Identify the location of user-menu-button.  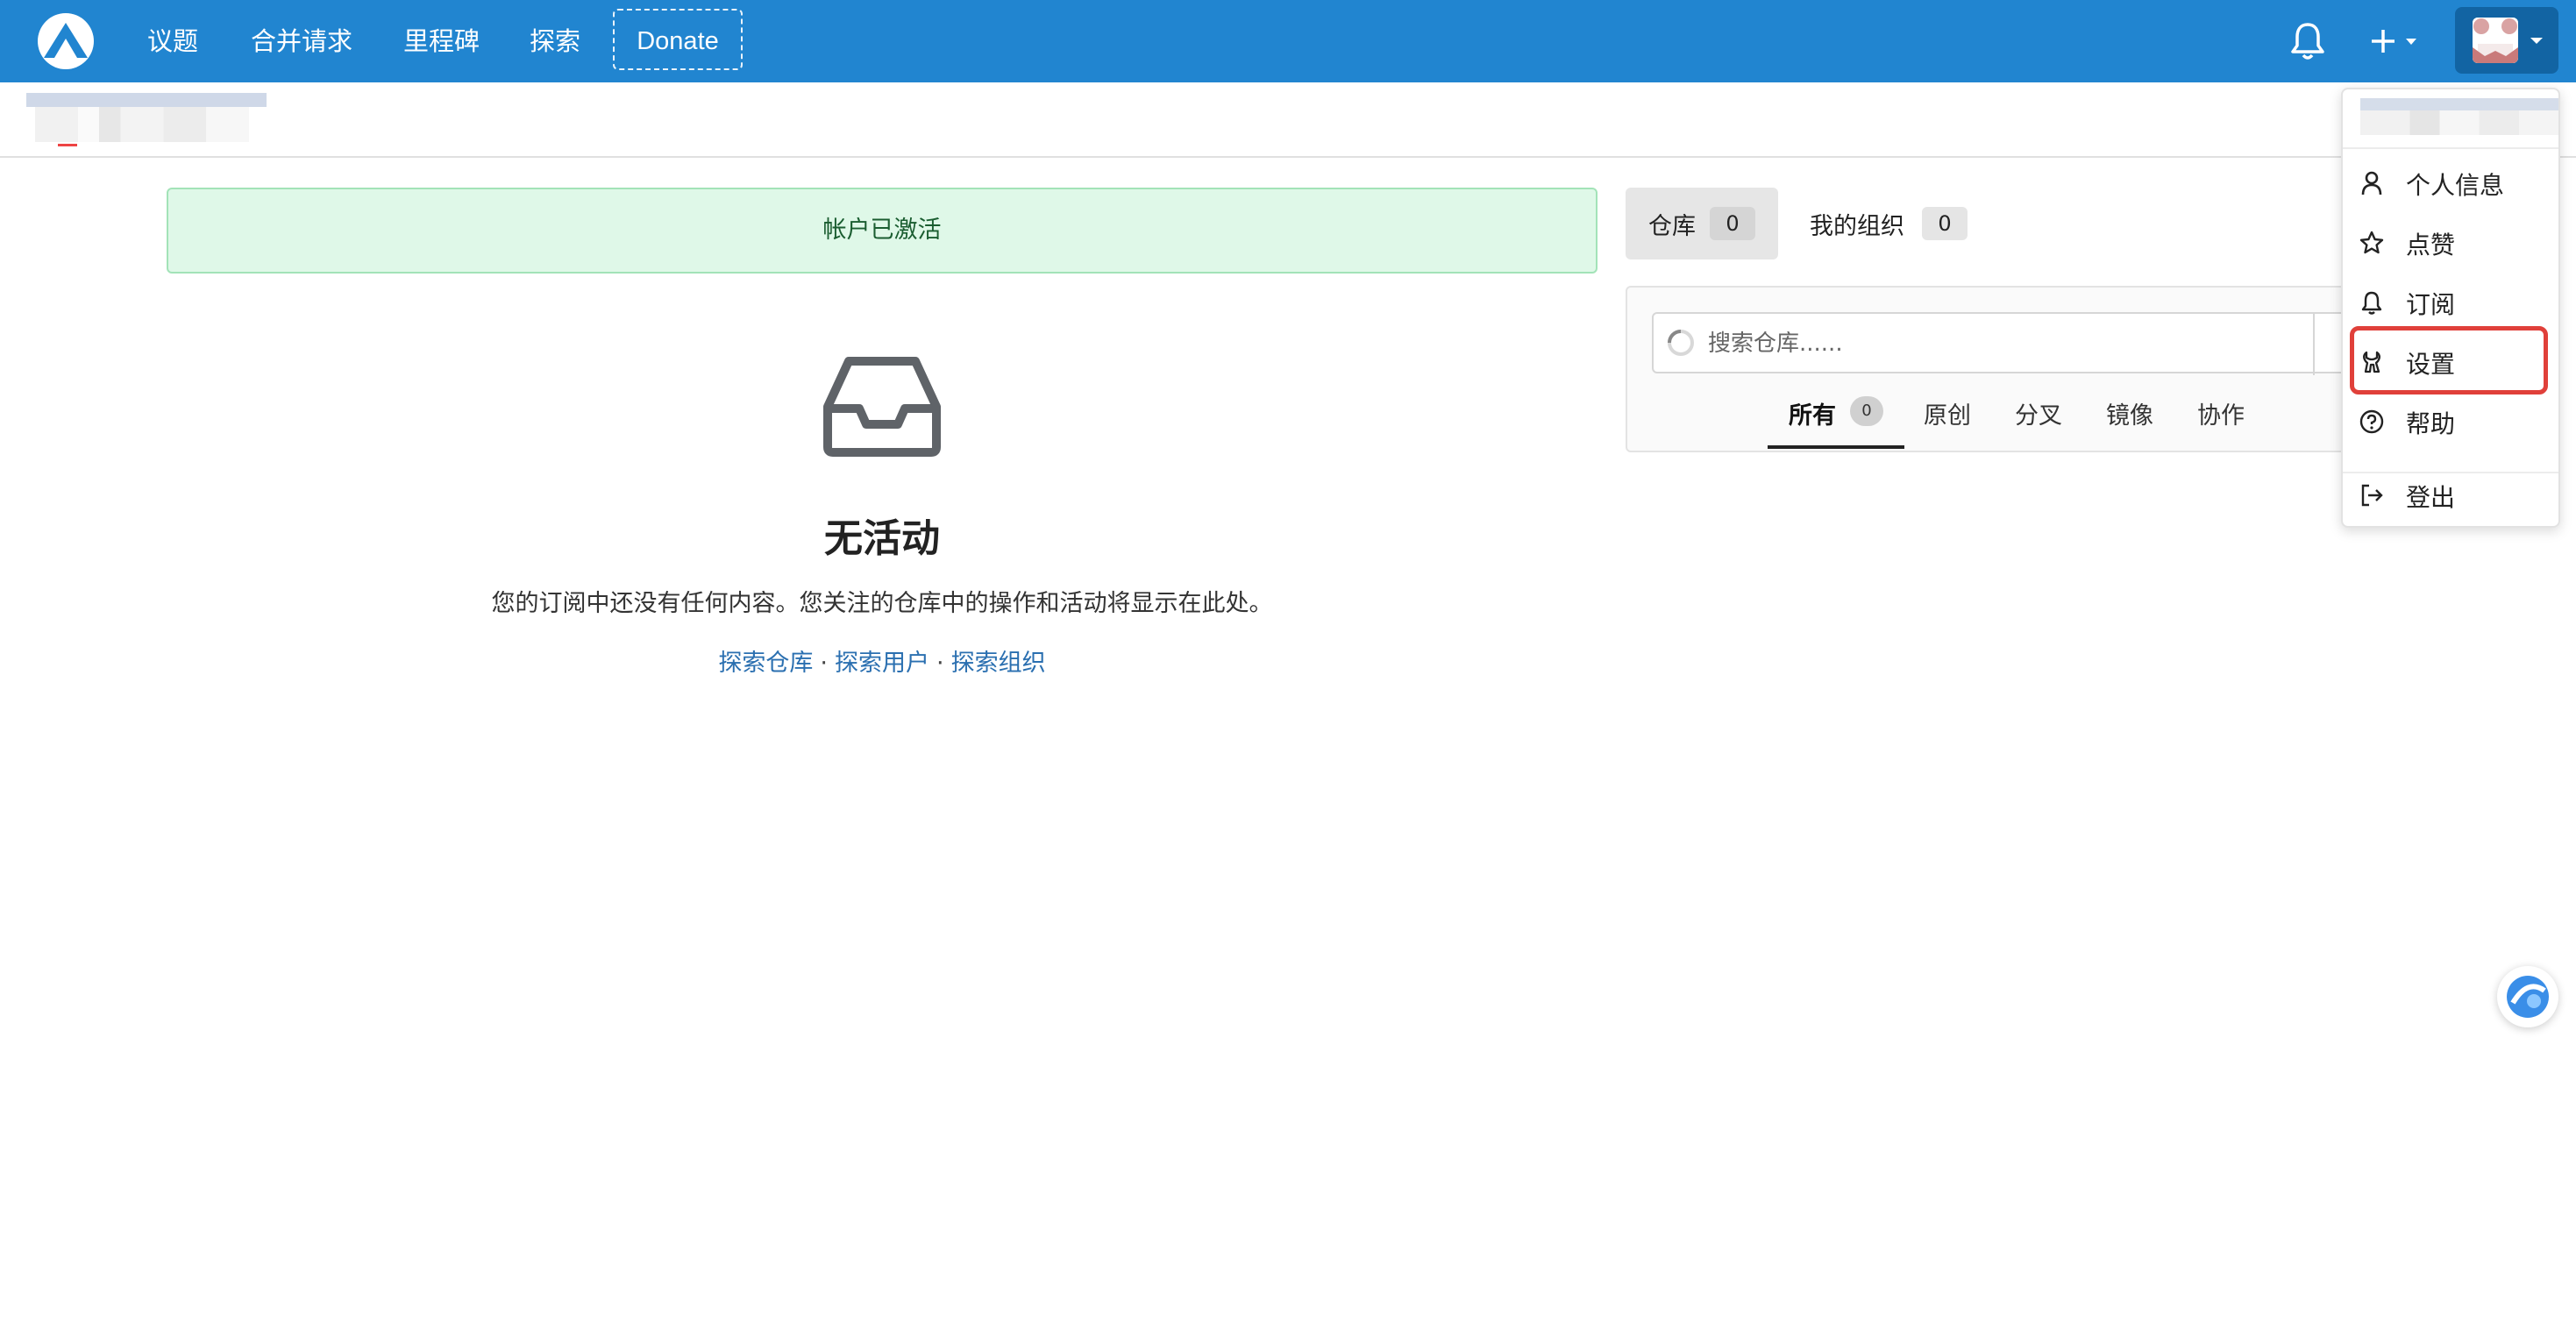
(2506, 40).